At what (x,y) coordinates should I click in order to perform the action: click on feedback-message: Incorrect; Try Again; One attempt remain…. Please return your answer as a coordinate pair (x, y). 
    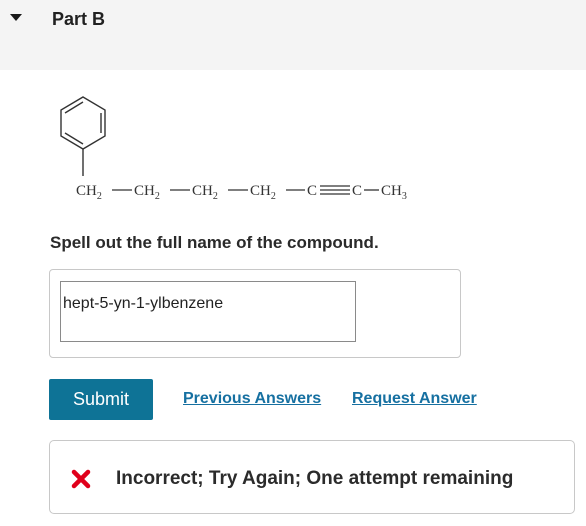
    Looking at the image, I should click on (315, 478).